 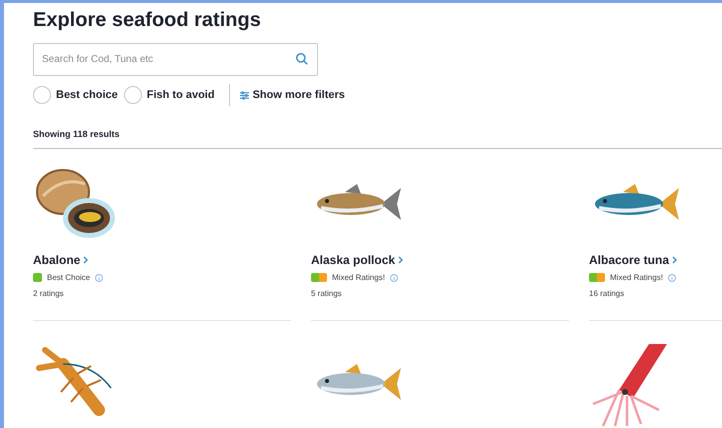 What do you see at coordinates (60, 259) in the screenshot?
I see `seafood-link: Abalone` at bounding box center [60, 259].